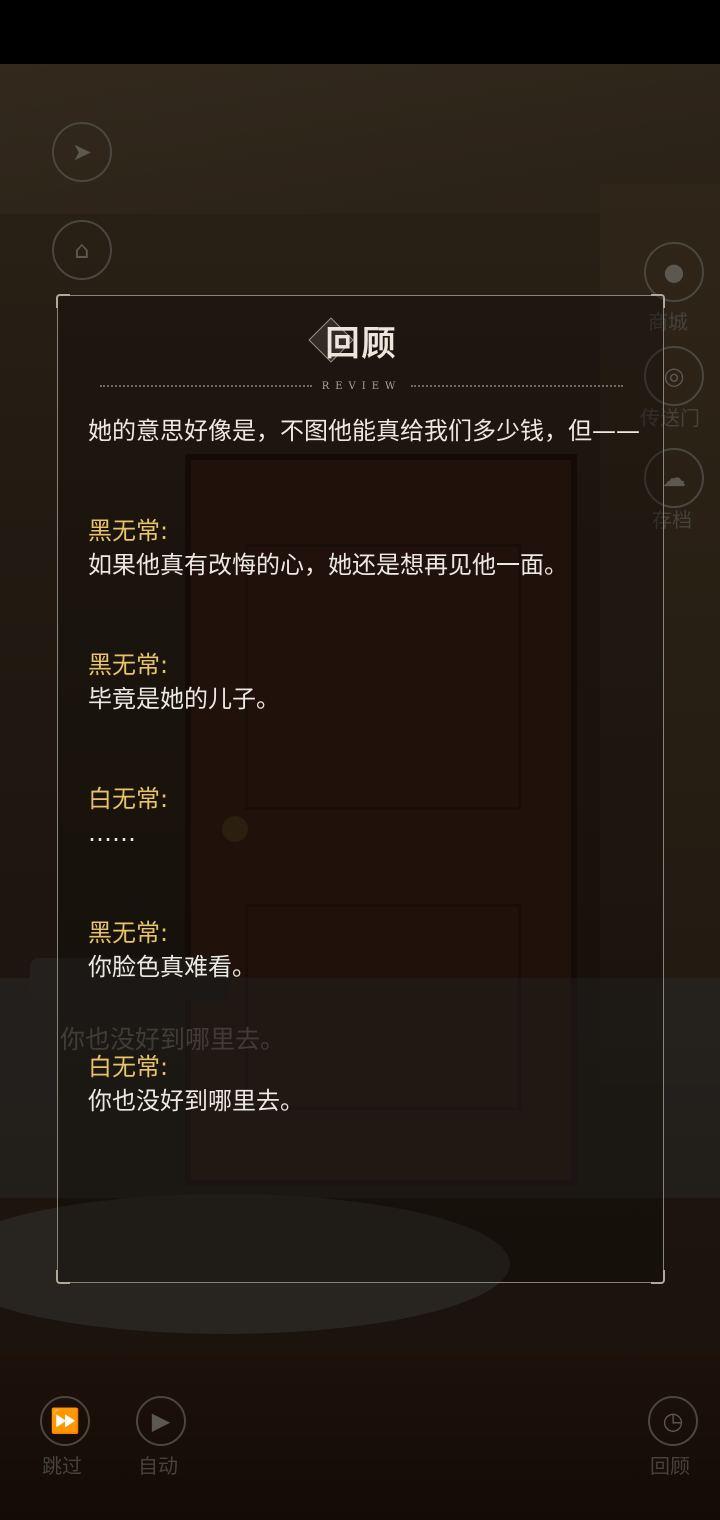 Image resolution: width=720 pixels, height=1520 pixels. I want to click on home-icon: ⌂, so click(82, 250).